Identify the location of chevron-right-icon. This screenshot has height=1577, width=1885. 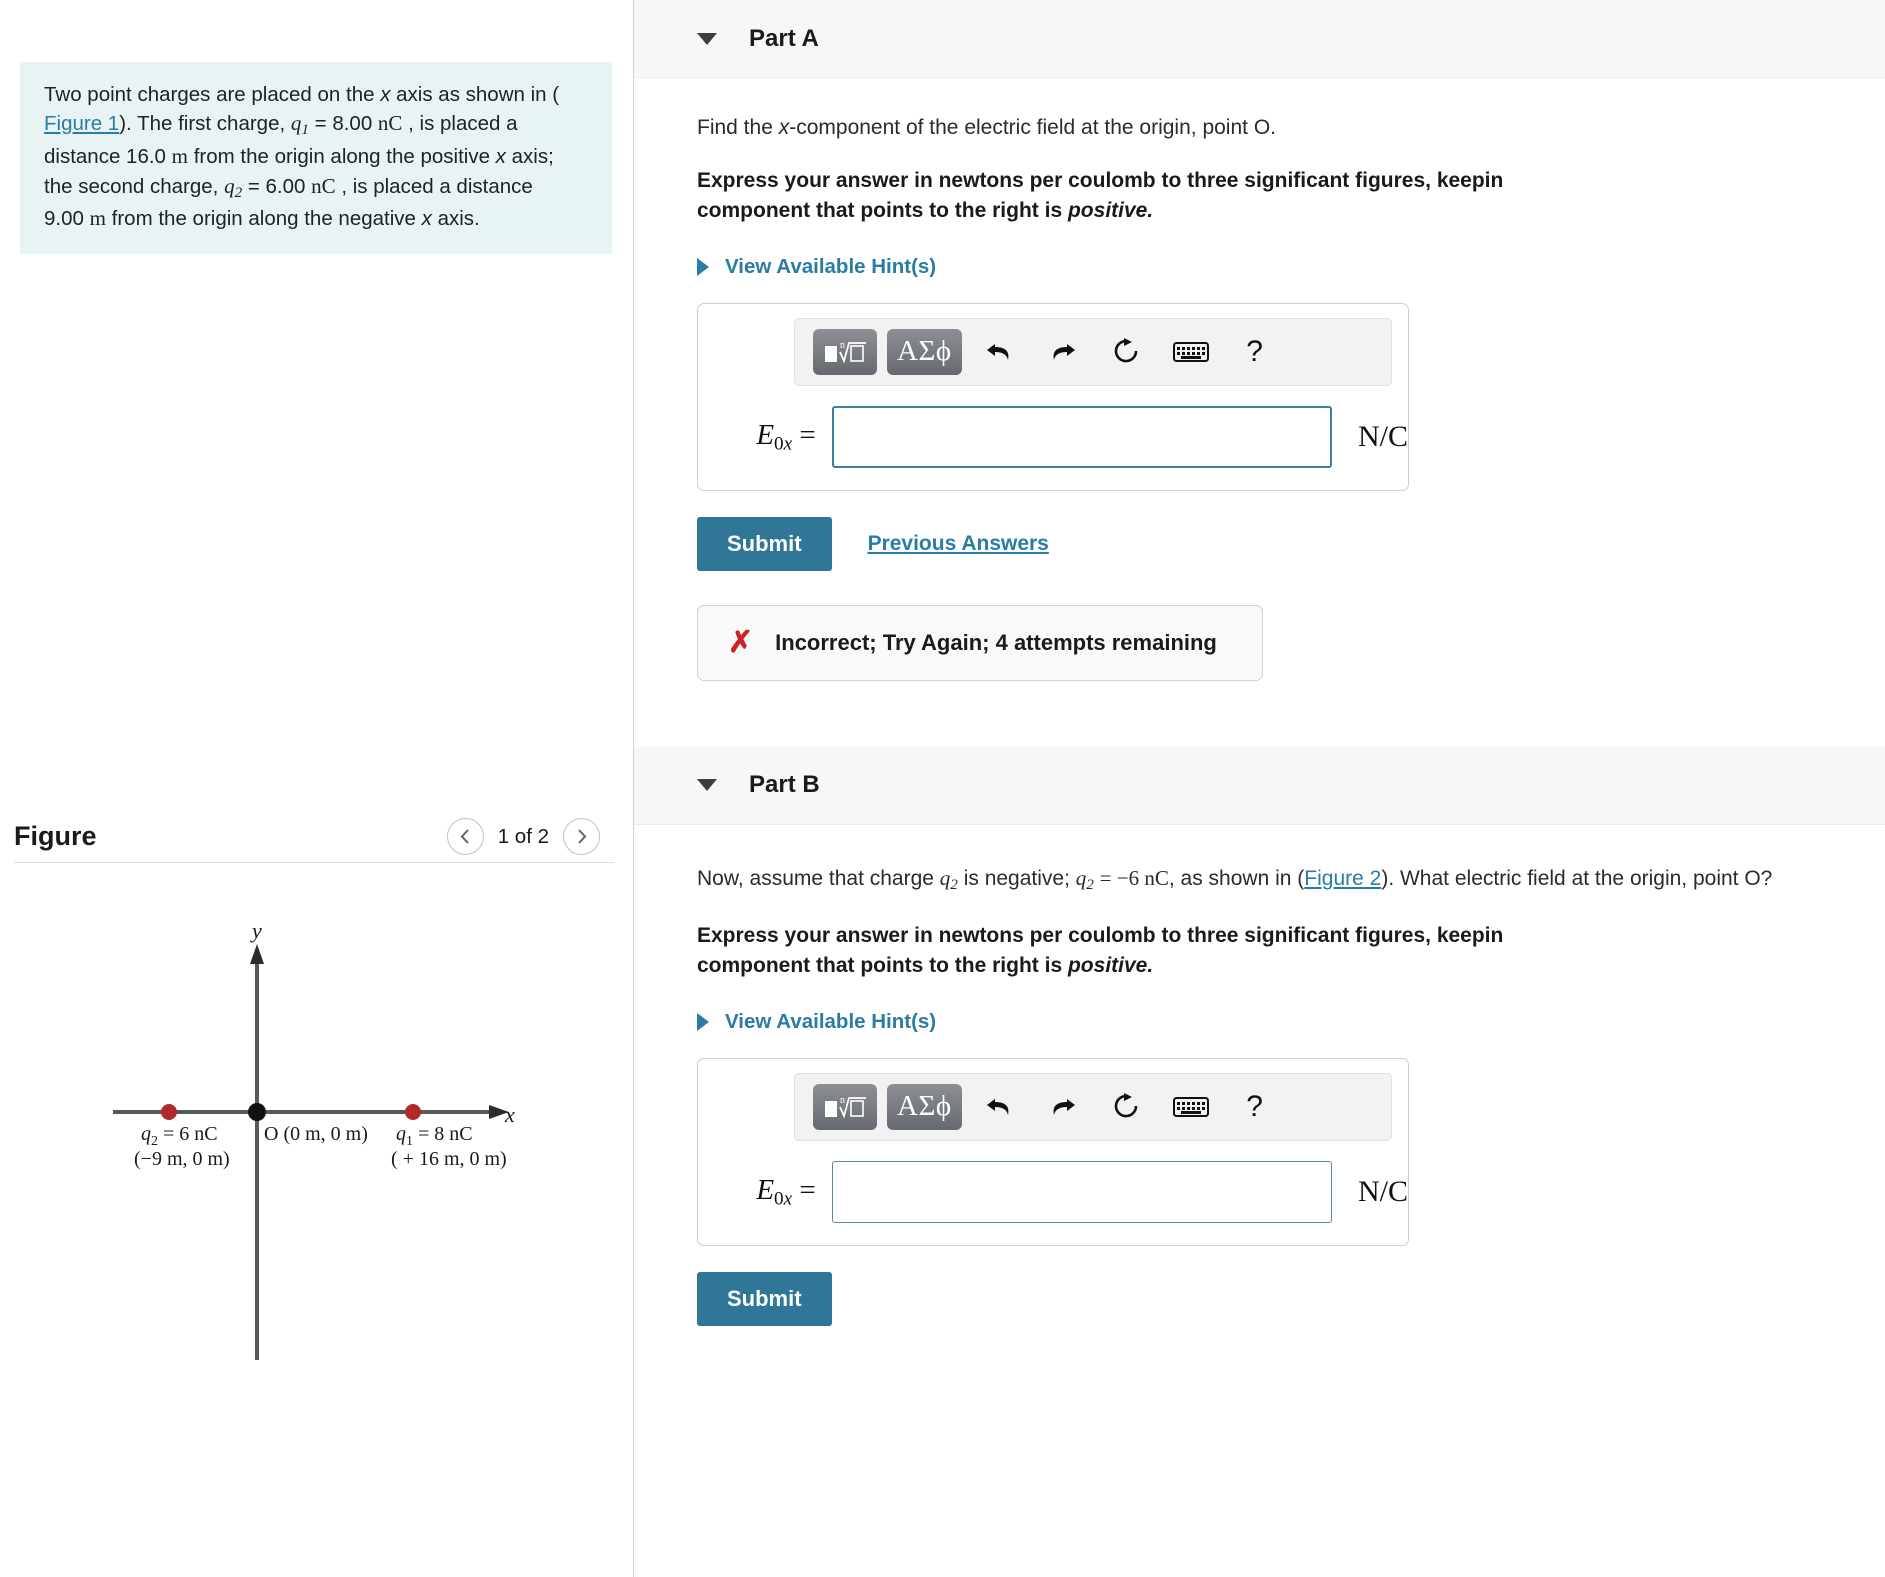
(582, 836).